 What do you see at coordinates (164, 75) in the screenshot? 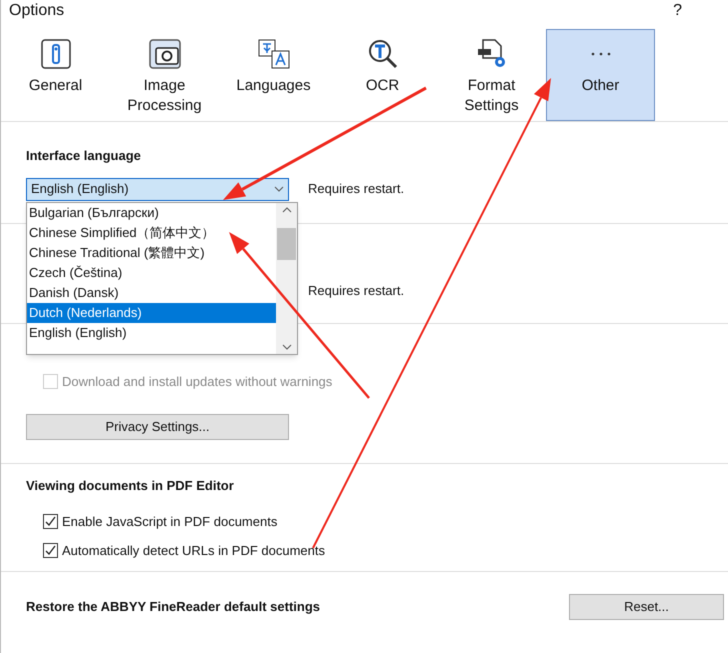
I see `tab: Image Processing` at bounding box center [164, 75].